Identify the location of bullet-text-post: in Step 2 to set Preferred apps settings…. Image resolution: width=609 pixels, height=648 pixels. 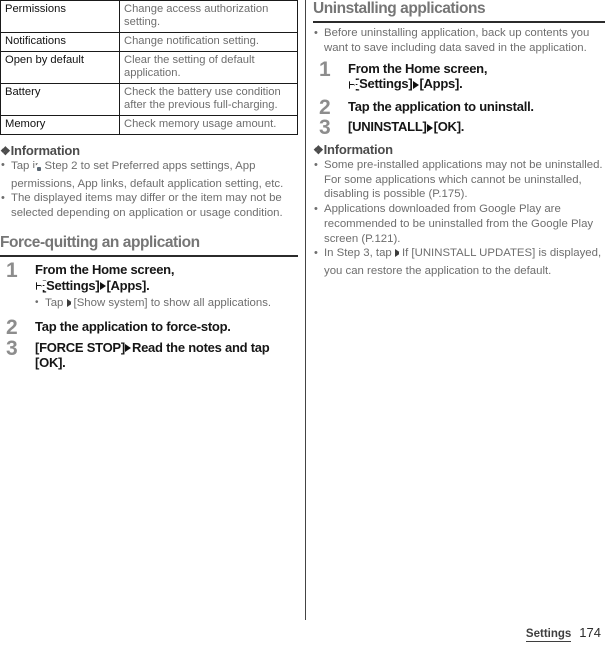
(147, 174).